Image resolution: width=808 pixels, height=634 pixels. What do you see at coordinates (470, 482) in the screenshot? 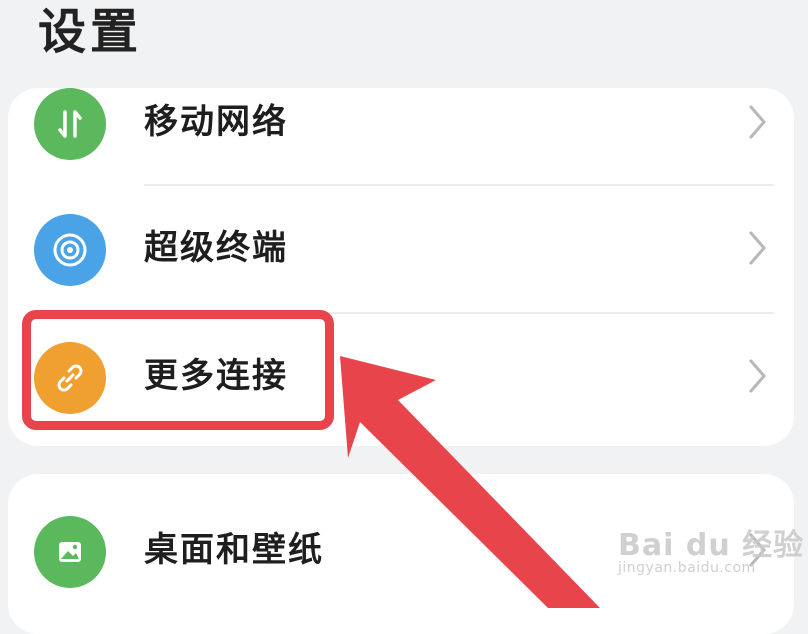
I see `pointer-arrow-icon` at bounding box center [470, 482].